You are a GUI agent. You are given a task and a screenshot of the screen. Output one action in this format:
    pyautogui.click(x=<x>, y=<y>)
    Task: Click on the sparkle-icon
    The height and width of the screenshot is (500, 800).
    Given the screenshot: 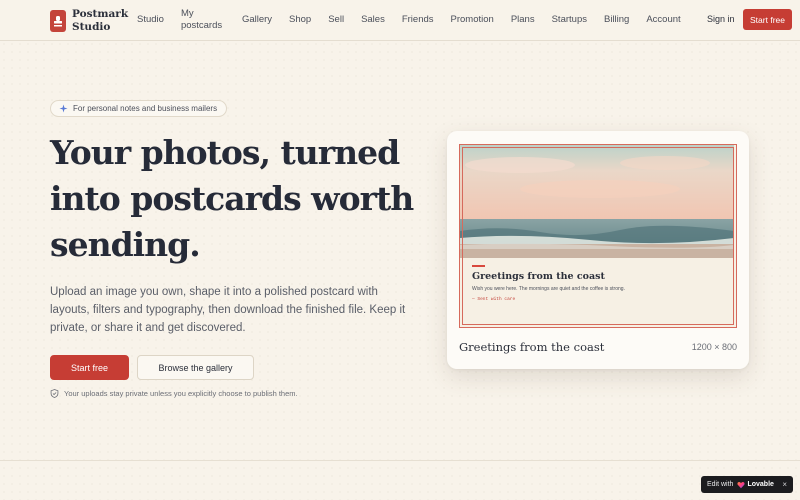 What is the action you would take?
    pyautogui.click(x=63, y=108)
    